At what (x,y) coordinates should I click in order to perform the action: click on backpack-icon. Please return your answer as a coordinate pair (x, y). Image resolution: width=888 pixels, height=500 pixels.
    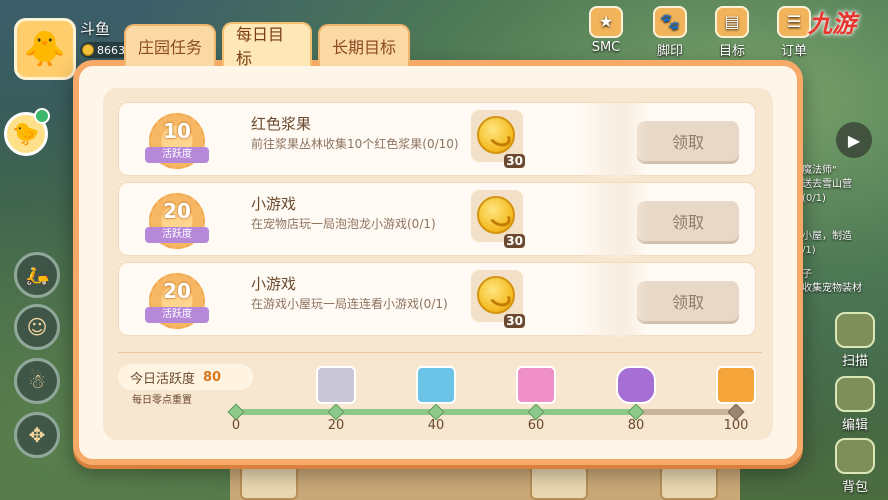
    Looking at the image, I should click on (855, 456).